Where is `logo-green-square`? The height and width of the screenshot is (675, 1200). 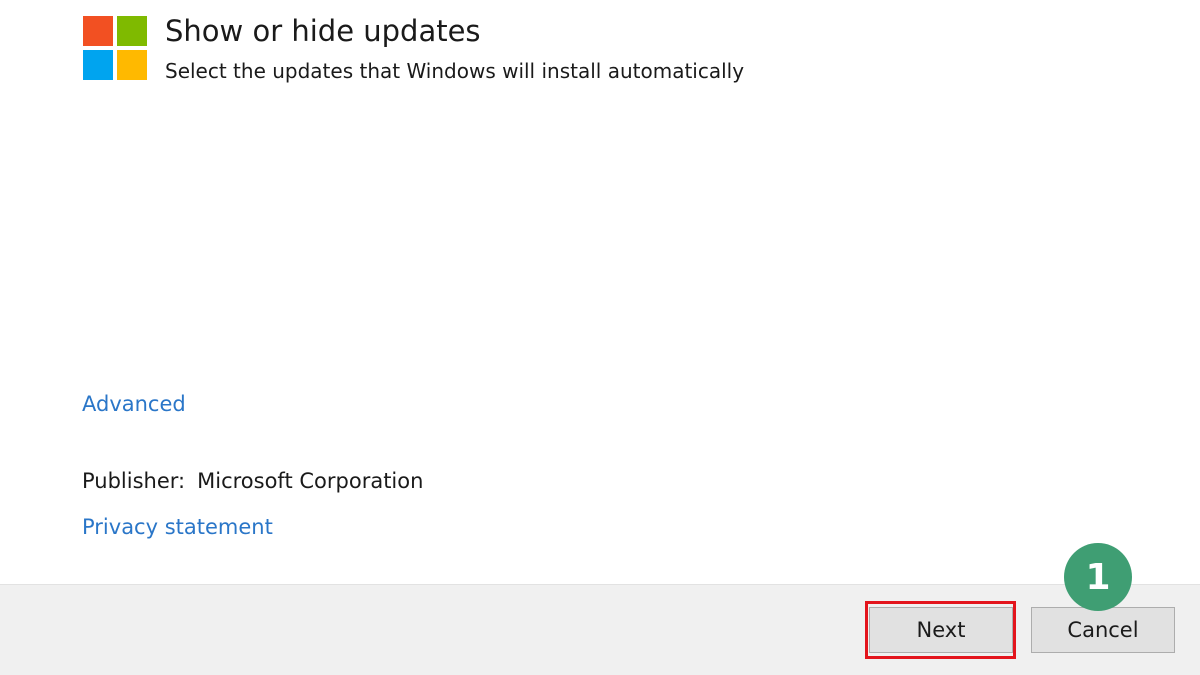 logo-green-square is located at coordinates (132, 31).